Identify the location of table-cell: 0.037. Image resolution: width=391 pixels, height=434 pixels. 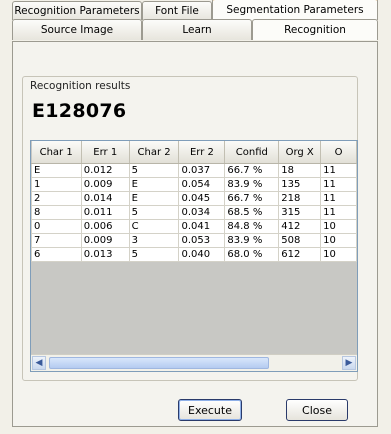
(202, 170).